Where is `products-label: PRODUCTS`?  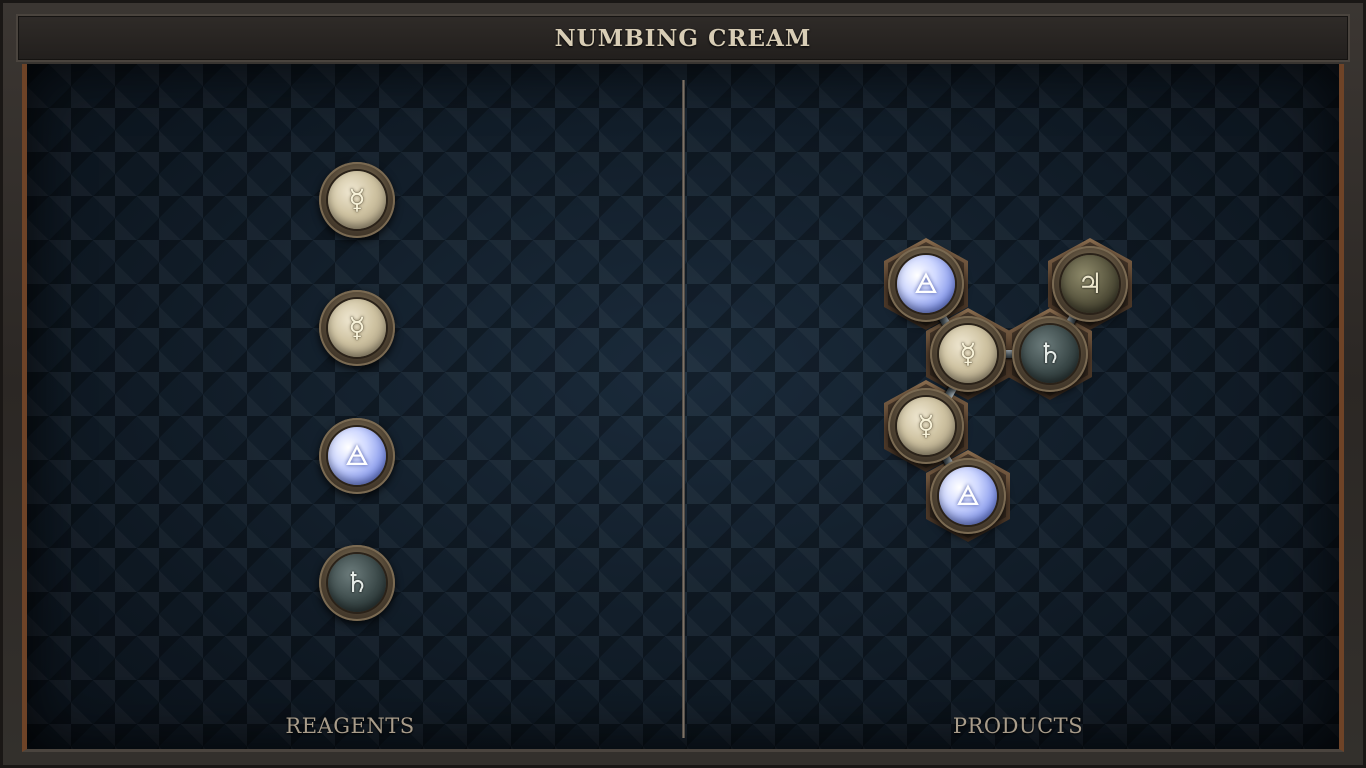
products-label: PRODUCTS is located at coordinates (1018, 726).